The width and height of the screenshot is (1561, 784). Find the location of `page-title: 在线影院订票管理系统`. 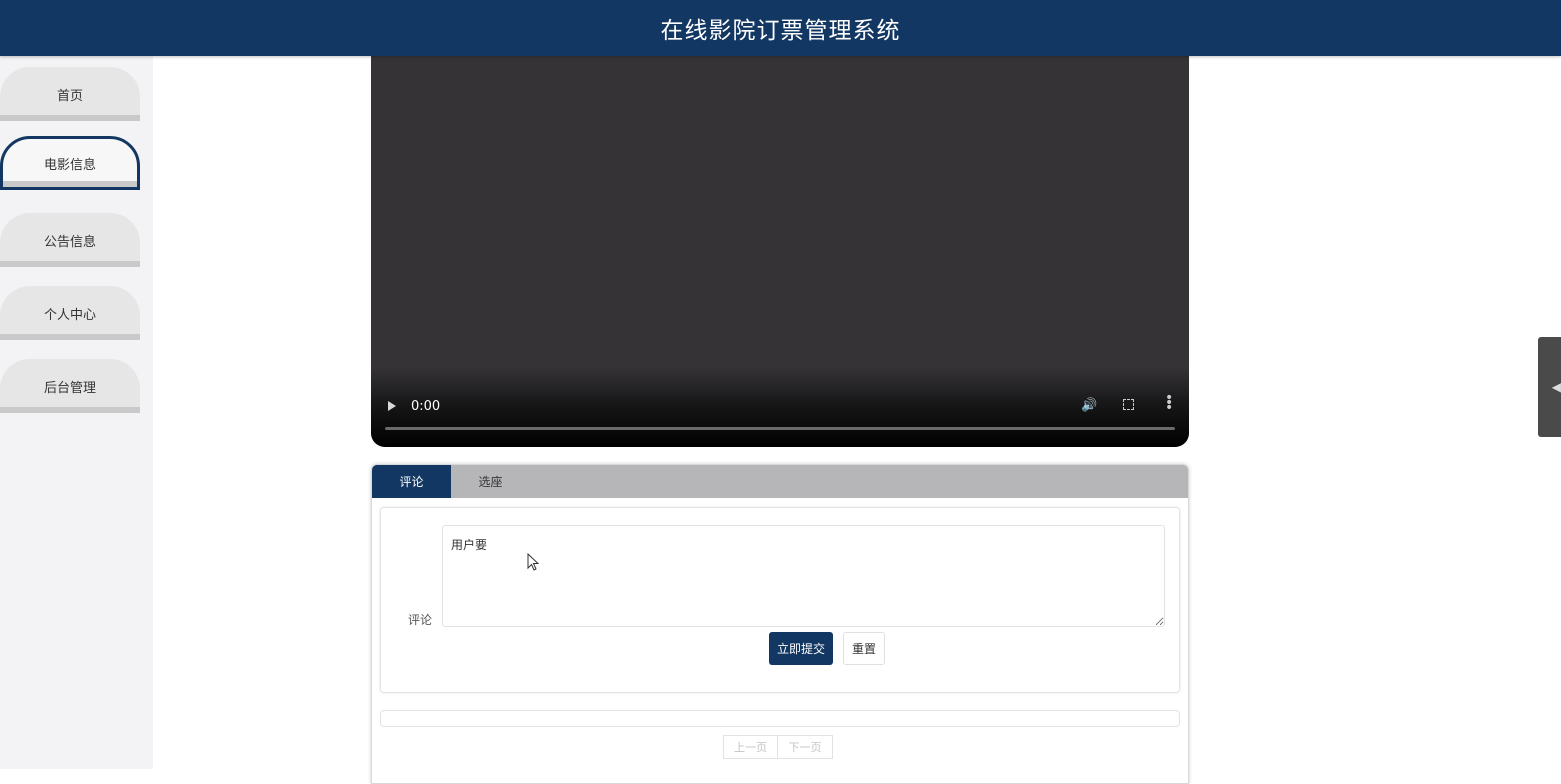

page-title: 在线影院订票管理系统 is located at coordinates (780, 31).